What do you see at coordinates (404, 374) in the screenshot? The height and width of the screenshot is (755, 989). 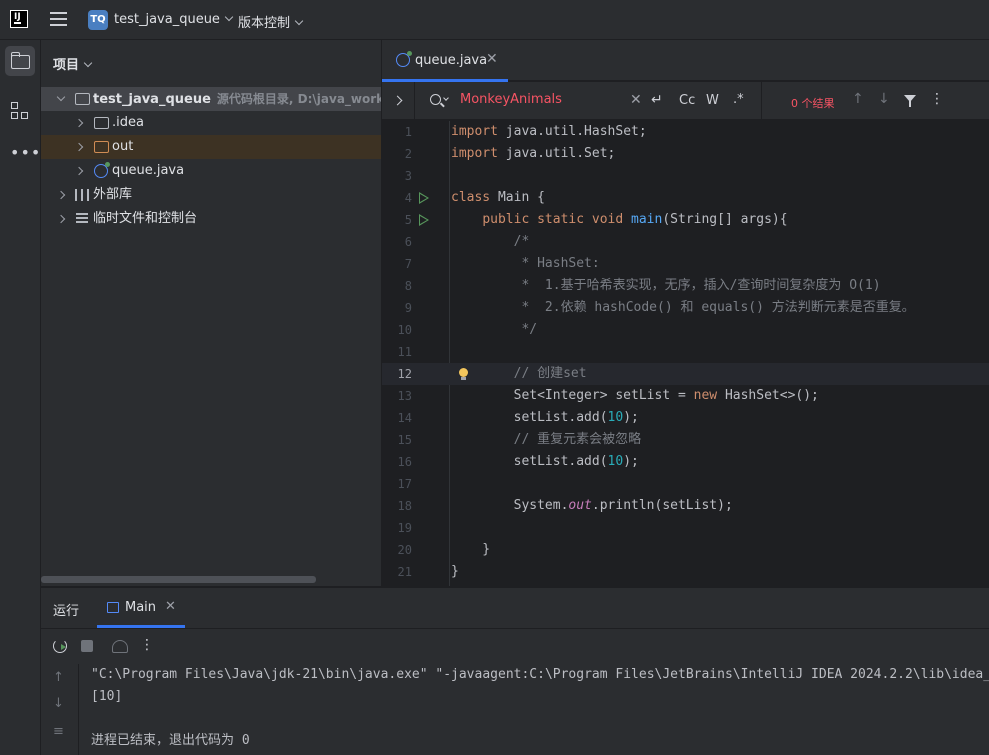 I see `line-number: 12` at bounding box center [404, 374].